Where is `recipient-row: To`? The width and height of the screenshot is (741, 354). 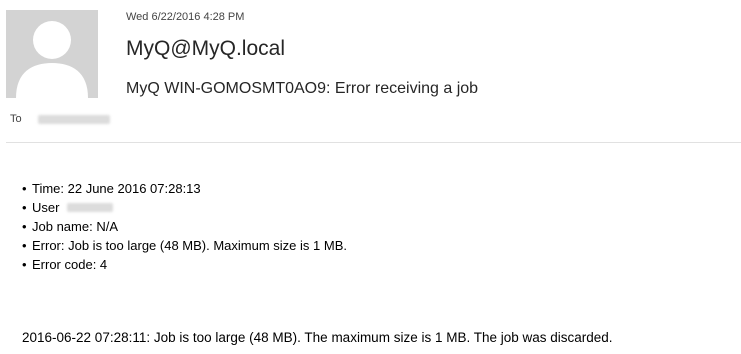 recipient-row: To is located at coordinates (60, 119).